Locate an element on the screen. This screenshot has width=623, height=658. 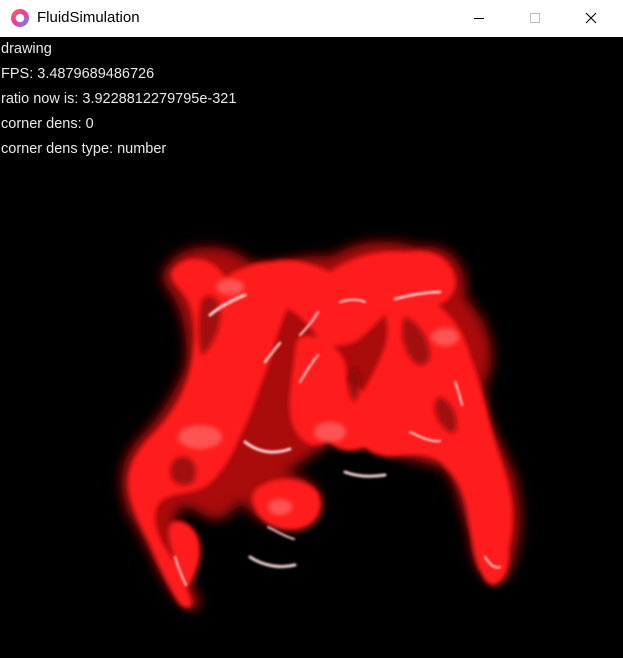
maximize-icon is located at coordinates (535, 17).